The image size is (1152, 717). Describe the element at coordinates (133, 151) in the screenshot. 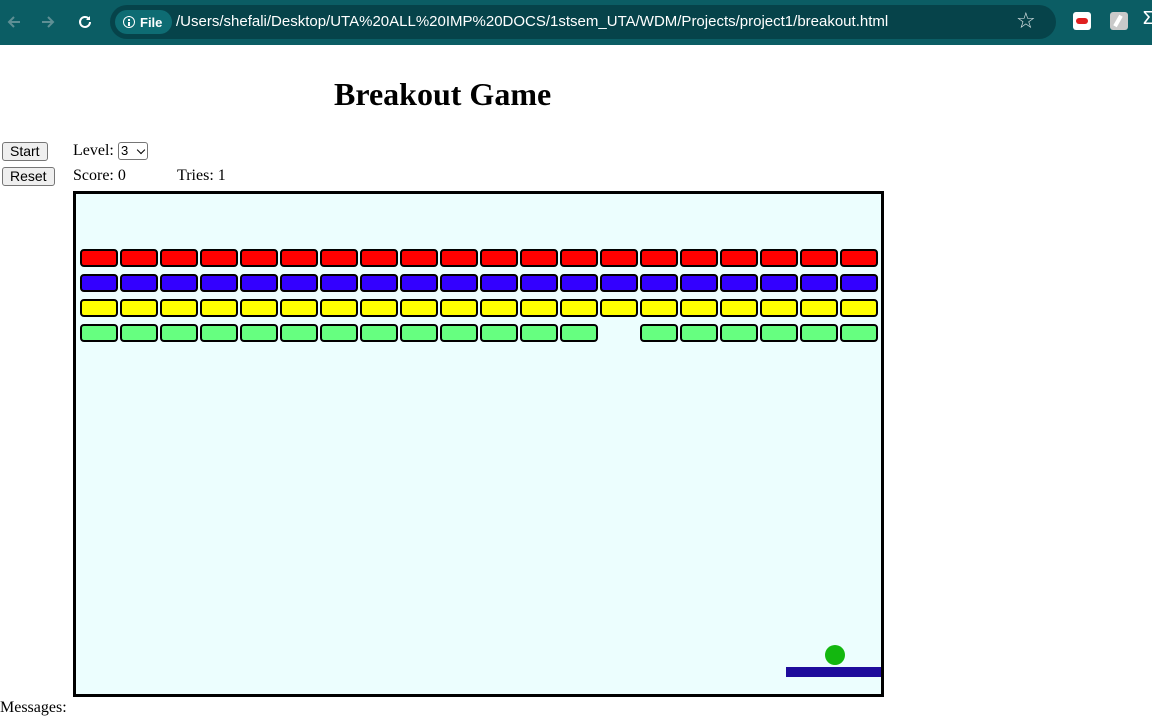

I see `level-select: 3` at that location.